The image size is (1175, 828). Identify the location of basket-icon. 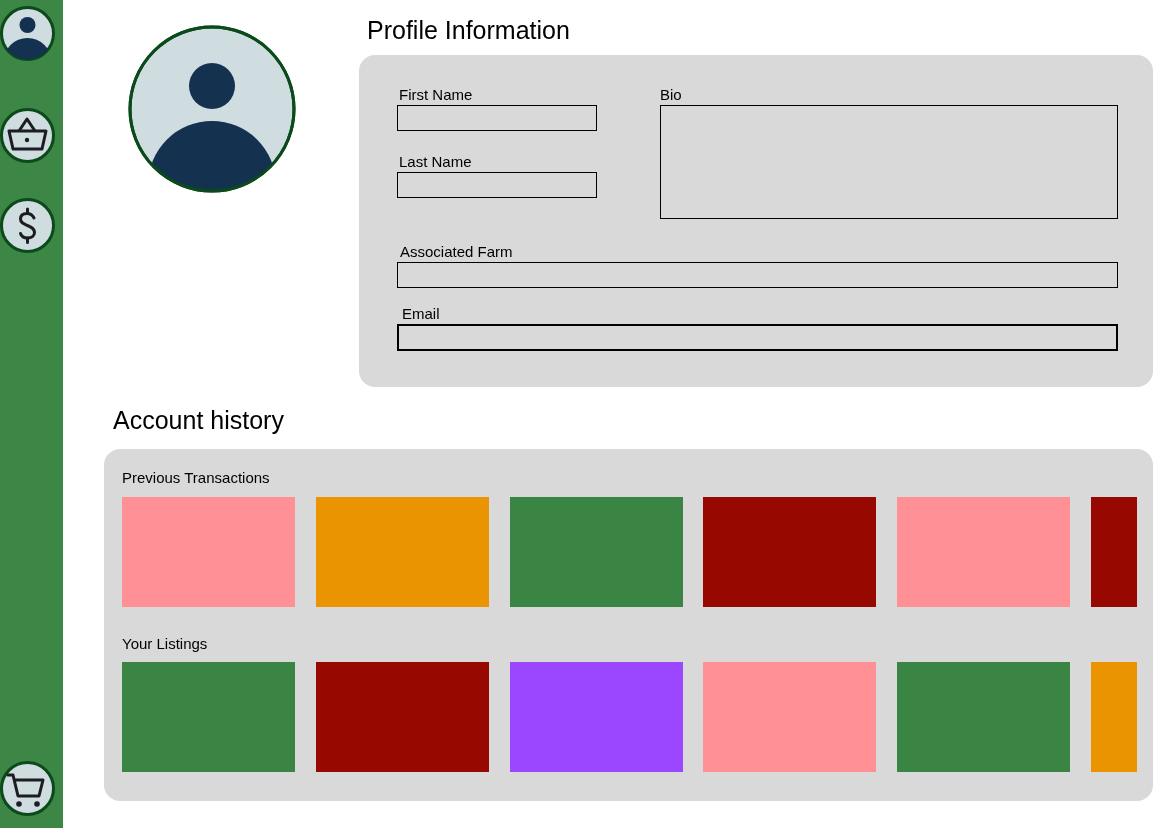
(28, 135).